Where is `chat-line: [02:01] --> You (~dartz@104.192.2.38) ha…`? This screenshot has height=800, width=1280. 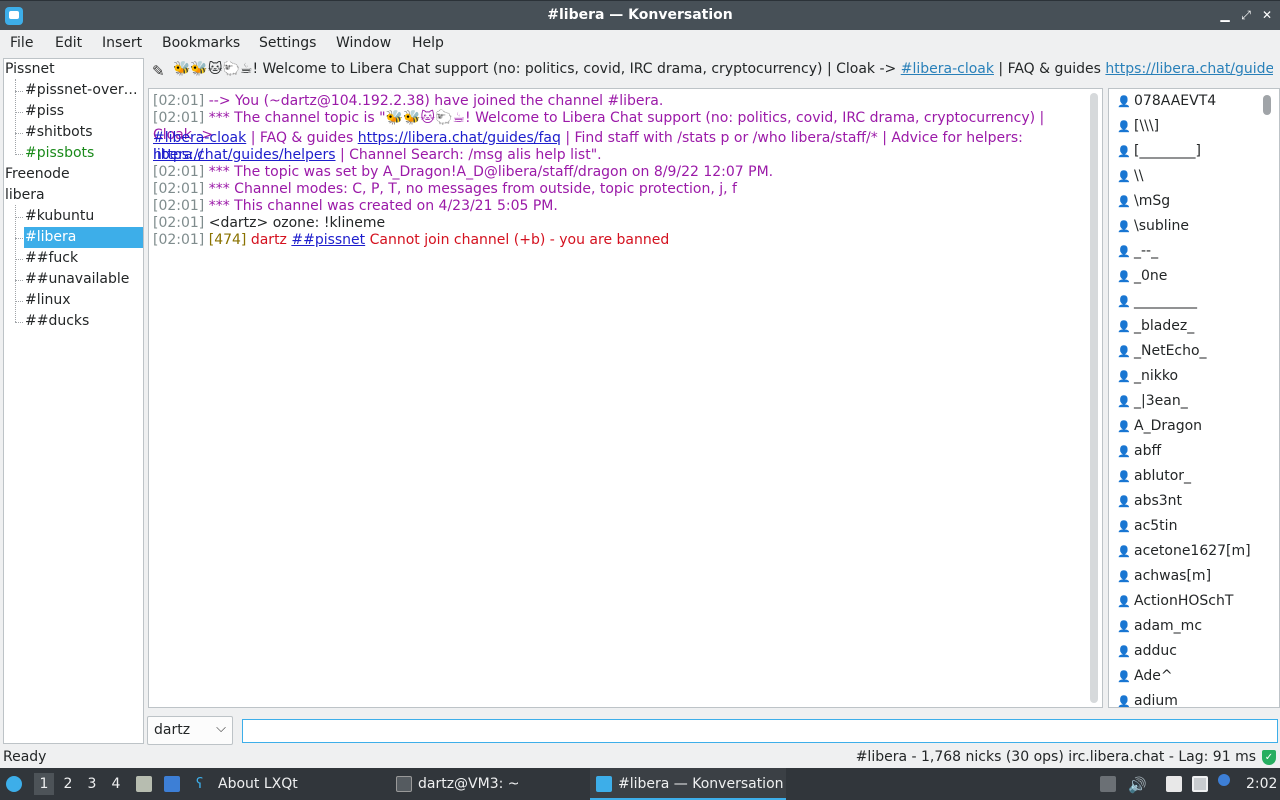 chat-line: [02:01] --> You (~dartz@104.192.2.38) ha… is located at coordinates (408, 101).